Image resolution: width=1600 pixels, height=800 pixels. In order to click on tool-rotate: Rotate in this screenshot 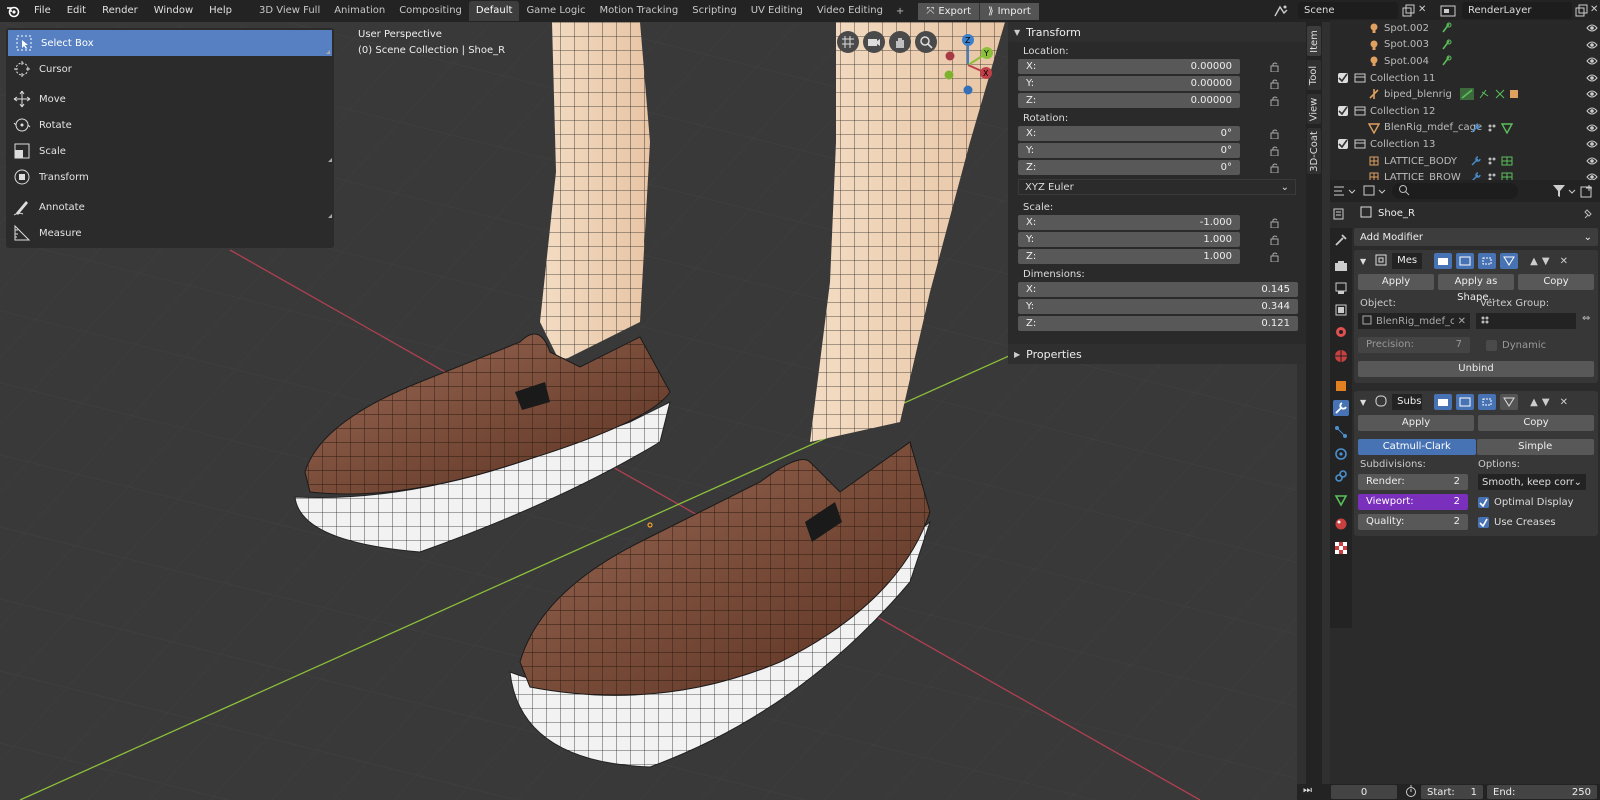, I will do `click(170, 125)`.